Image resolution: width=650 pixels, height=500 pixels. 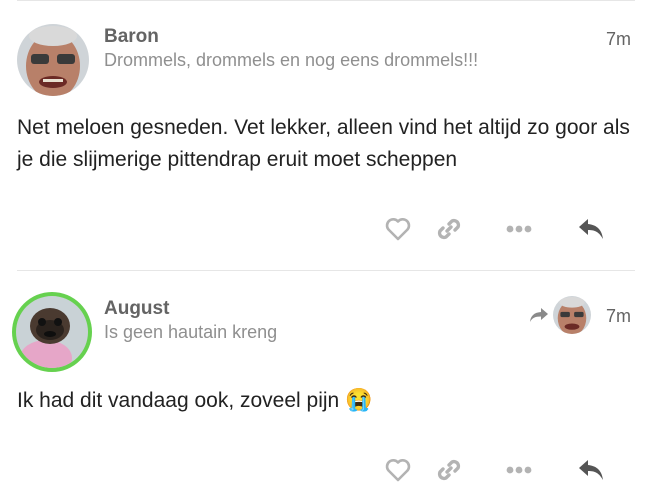 What do you see at coordinates (178, 400) in the screenshot?
I see `post-body-text: Ik had dit vandaag ook, zoveel pijn` at bounding box center [178, 400].